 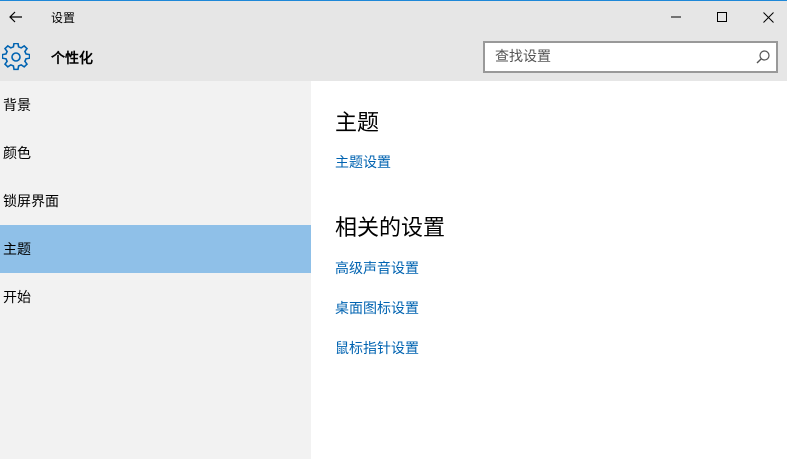 I want to click on maximize-icon, so click(x=722, y=17).